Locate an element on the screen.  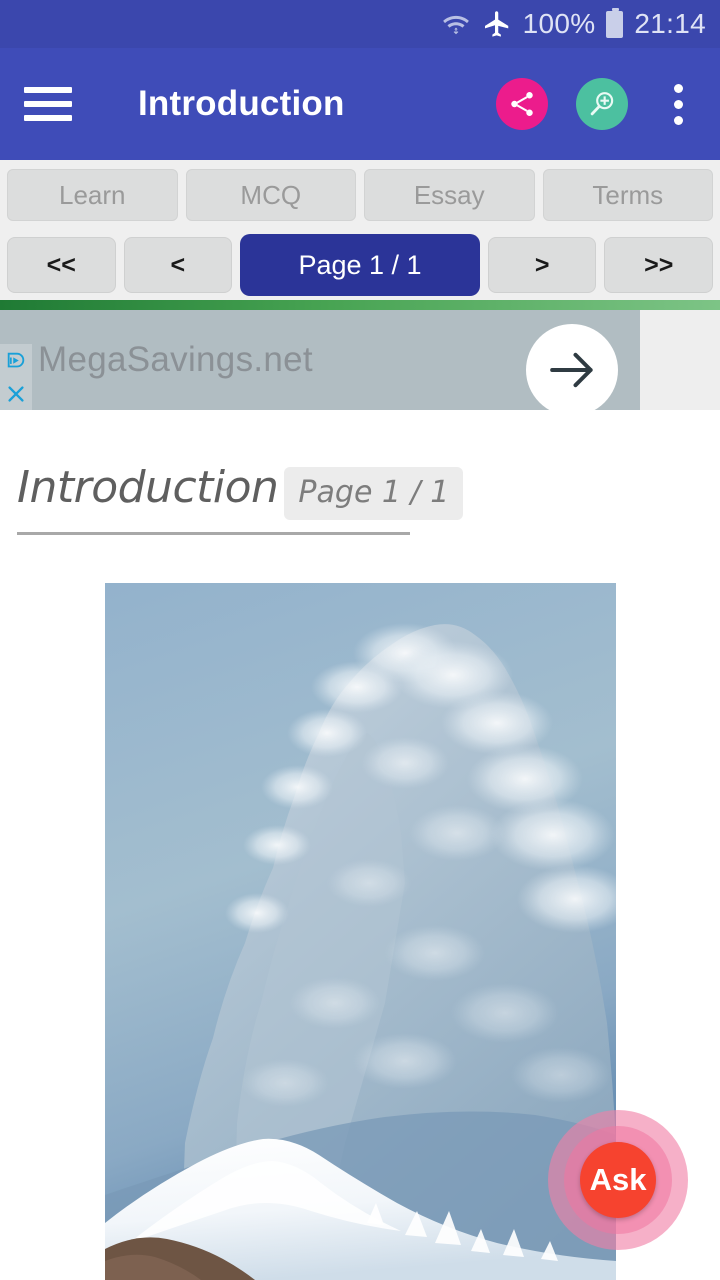
overflow-menu-button is located at coordinates (678, 104).